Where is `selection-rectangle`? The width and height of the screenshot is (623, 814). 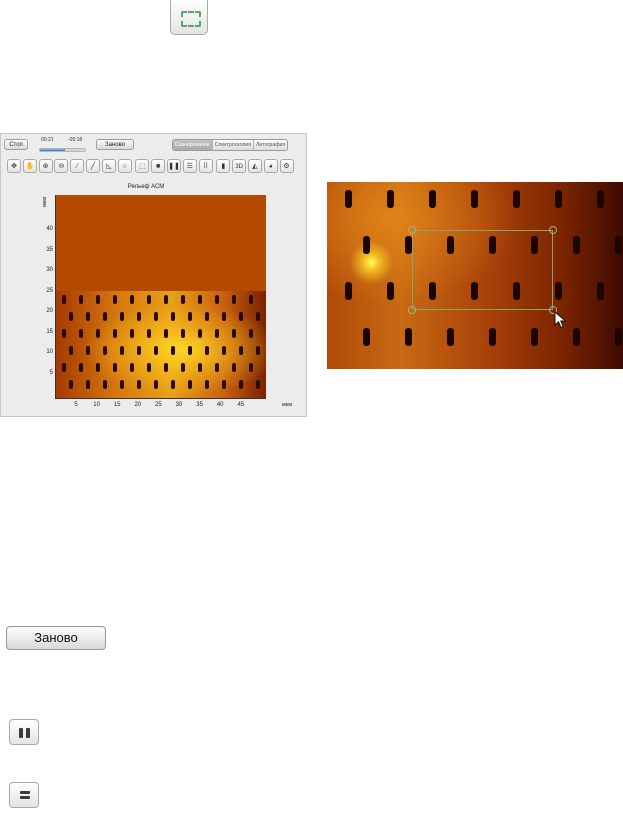 selection-rectangle is located at coordinates (482, 270).